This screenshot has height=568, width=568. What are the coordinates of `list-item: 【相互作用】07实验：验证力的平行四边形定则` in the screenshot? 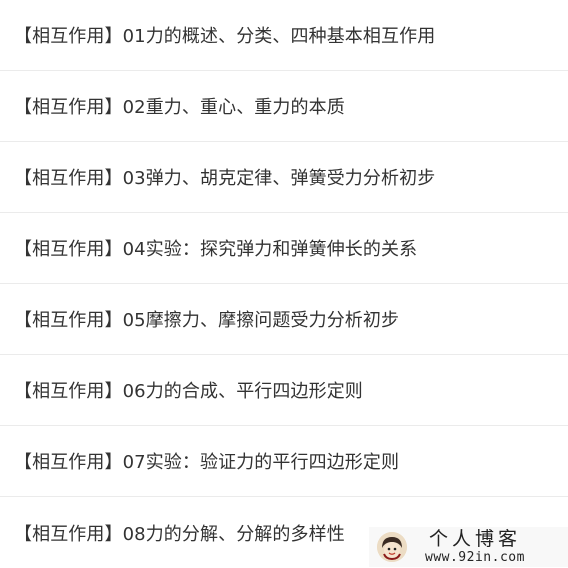 It's located at (284, 461).